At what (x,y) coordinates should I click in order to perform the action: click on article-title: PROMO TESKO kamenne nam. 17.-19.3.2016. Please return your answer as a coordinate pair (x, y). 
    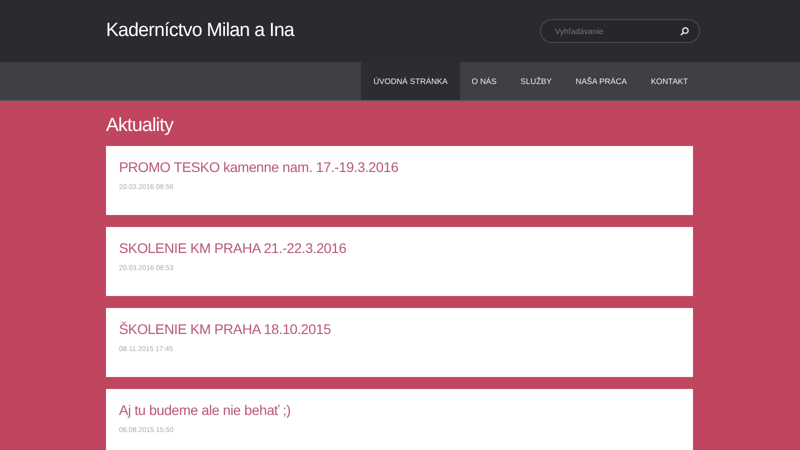
    Looking at the image, I should click on (399, 167).